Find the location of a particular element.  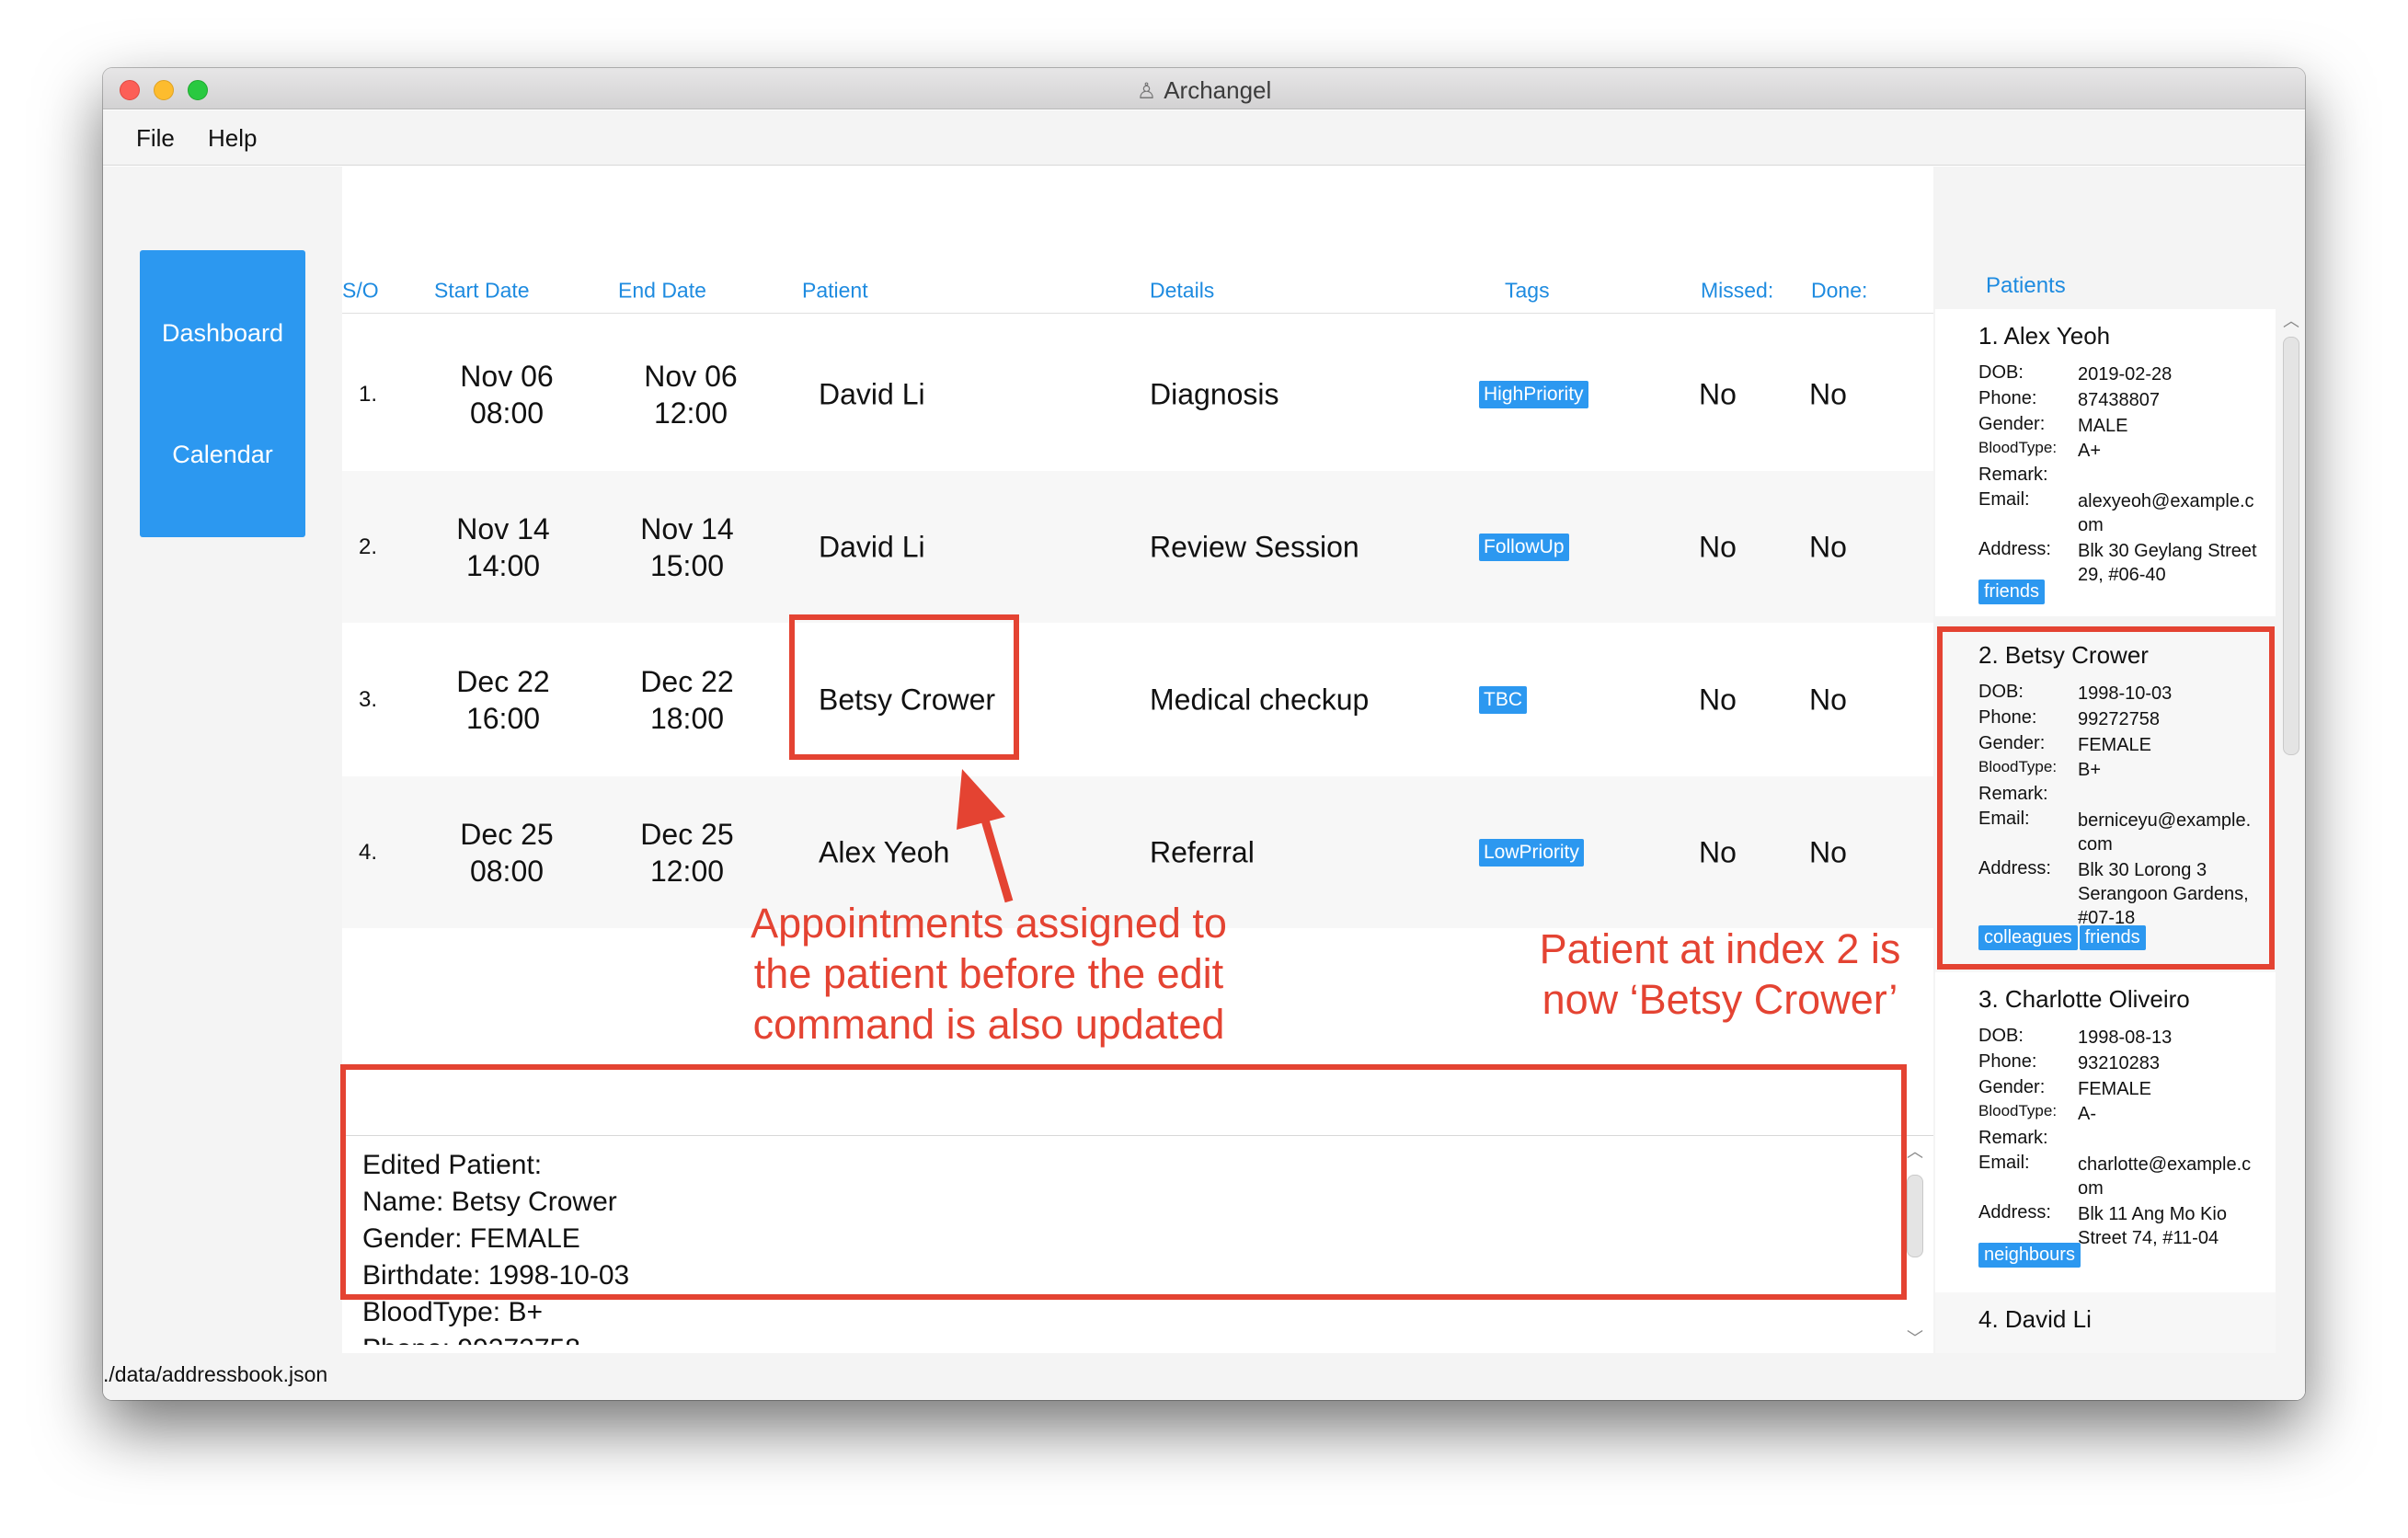

annotation-arrow is located at coordinates (985, 836).